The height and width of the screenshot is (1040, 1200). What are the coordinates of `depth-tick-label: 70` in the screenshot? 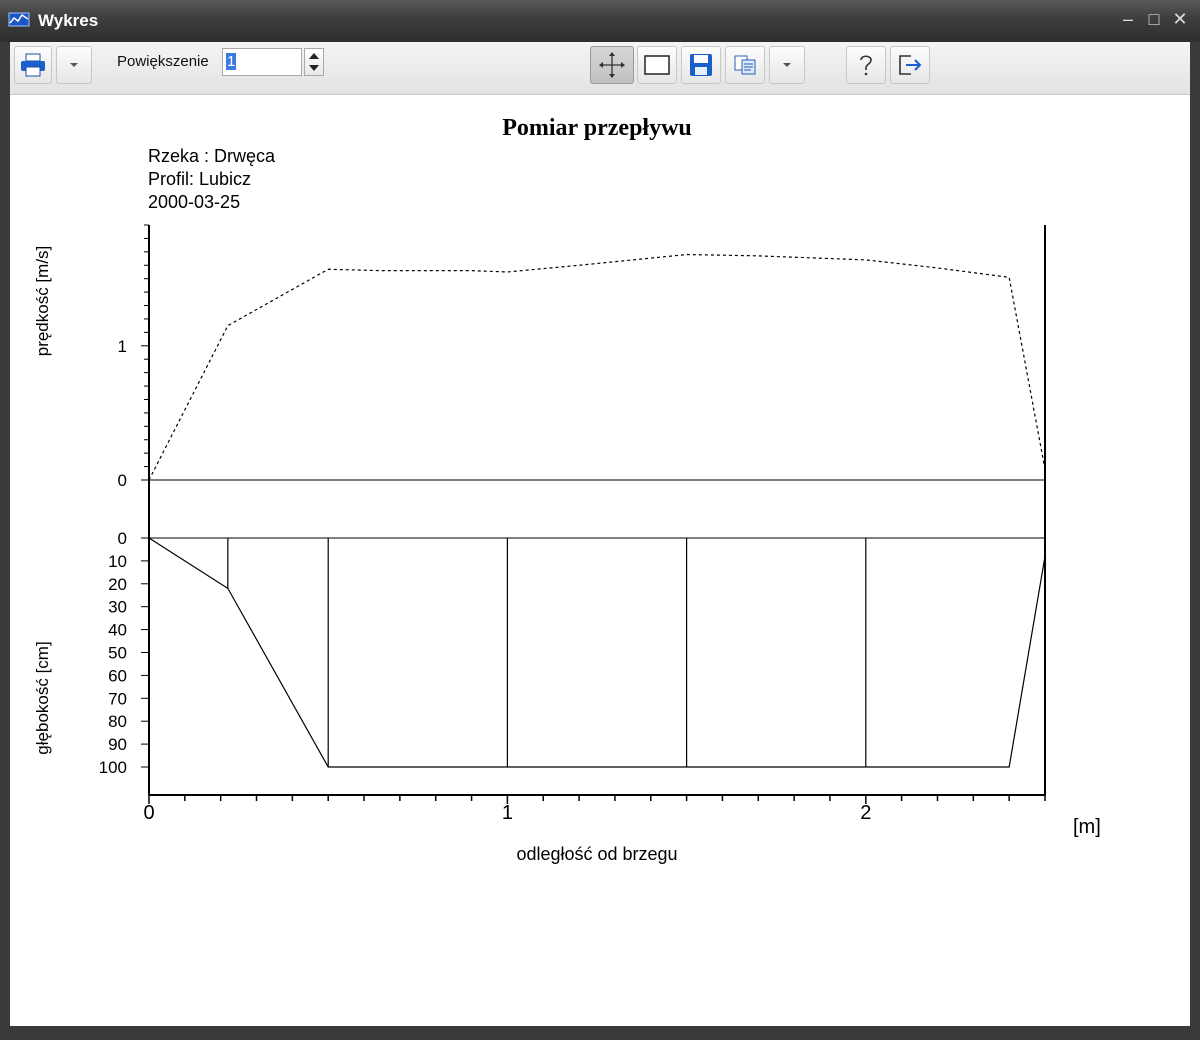 It's located at (117, 698).